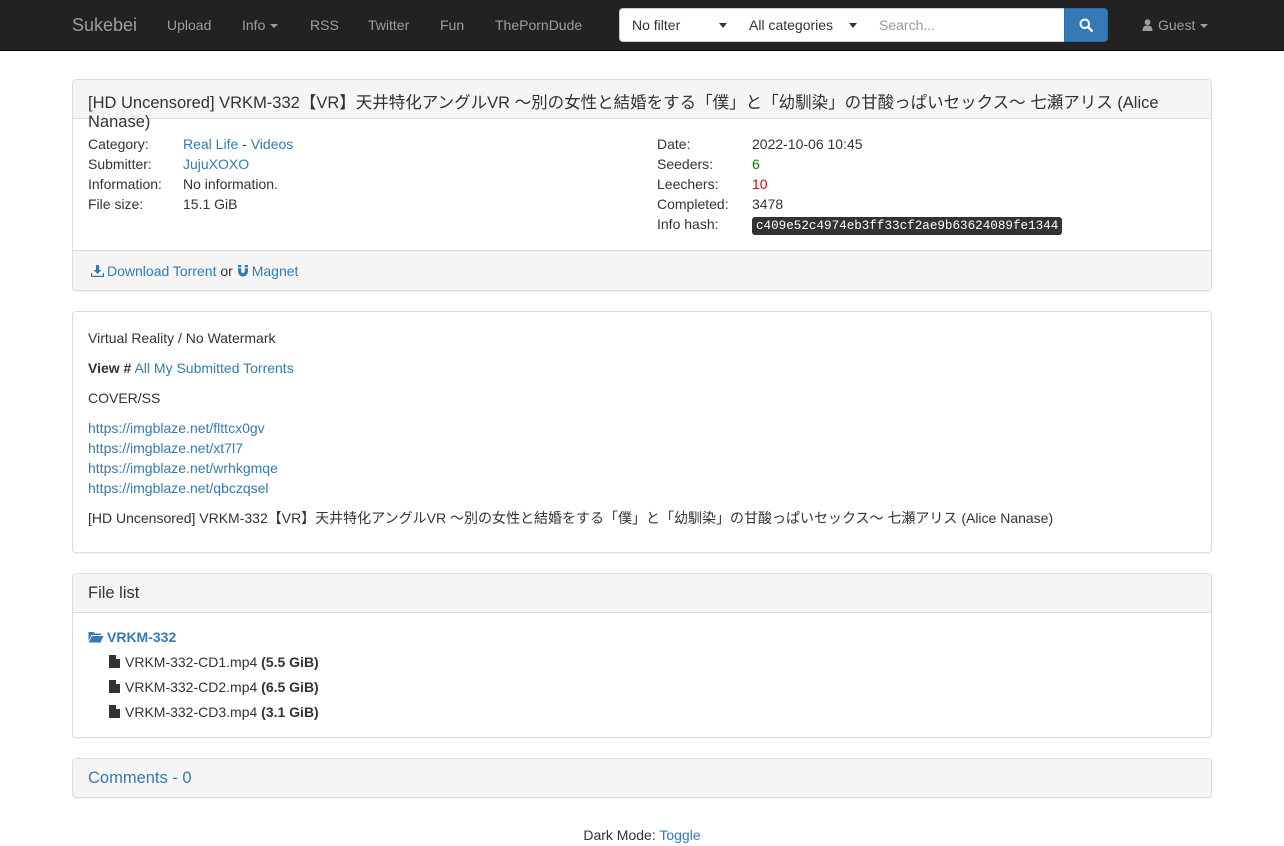 The width and height of the screenshot is (1284, 846). What do you see at coordinates (966, 25) in the screenshot?
I see `search-input` at bounding box center [966, 25].